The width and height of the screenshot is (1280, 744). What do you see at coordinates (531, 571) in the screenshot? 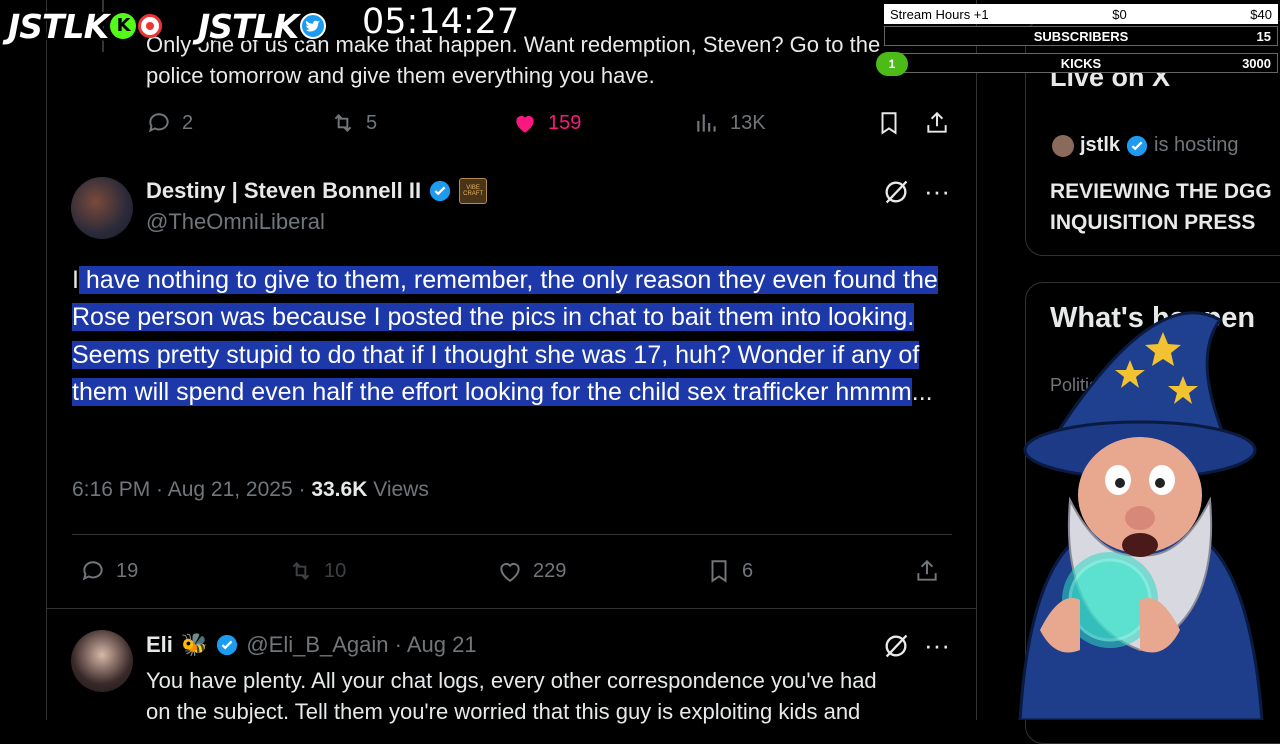
I see `like-button: 229` at bounding box center [531, 571].